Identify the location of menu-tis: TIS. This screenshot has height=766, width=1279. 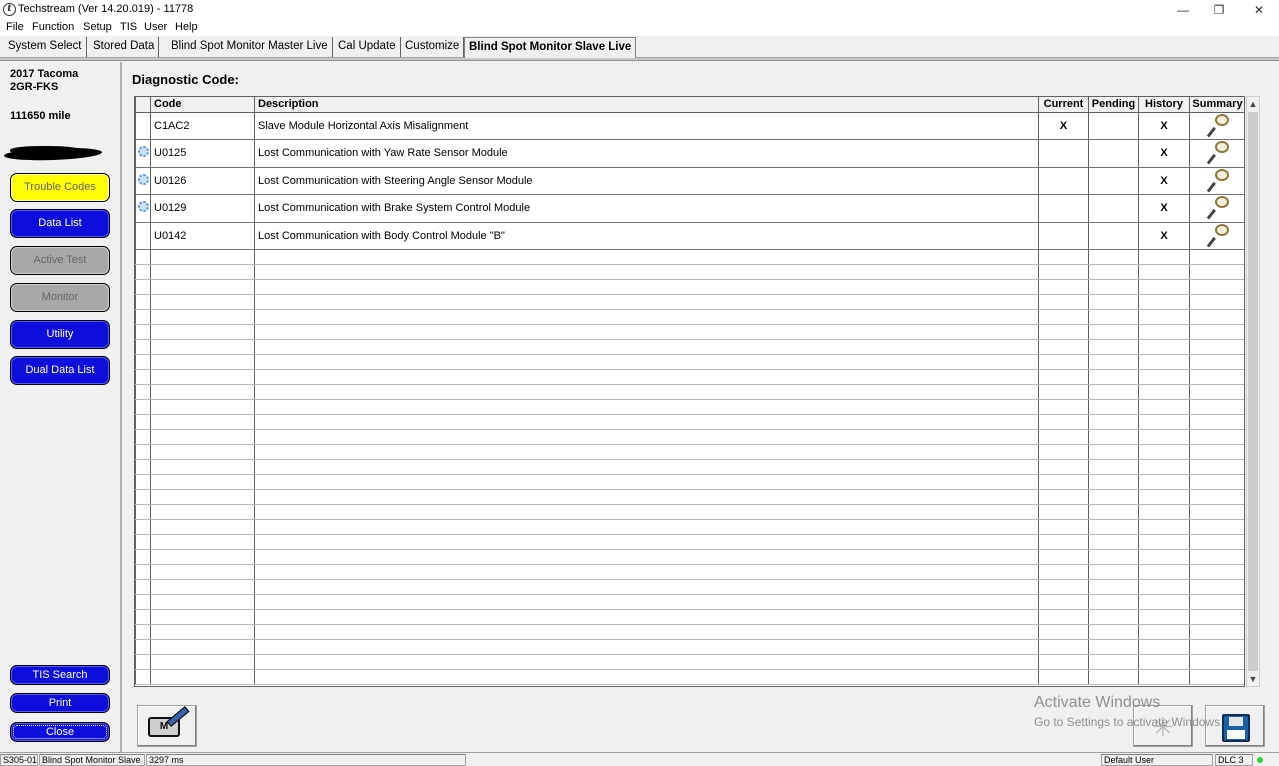
(128, 27).